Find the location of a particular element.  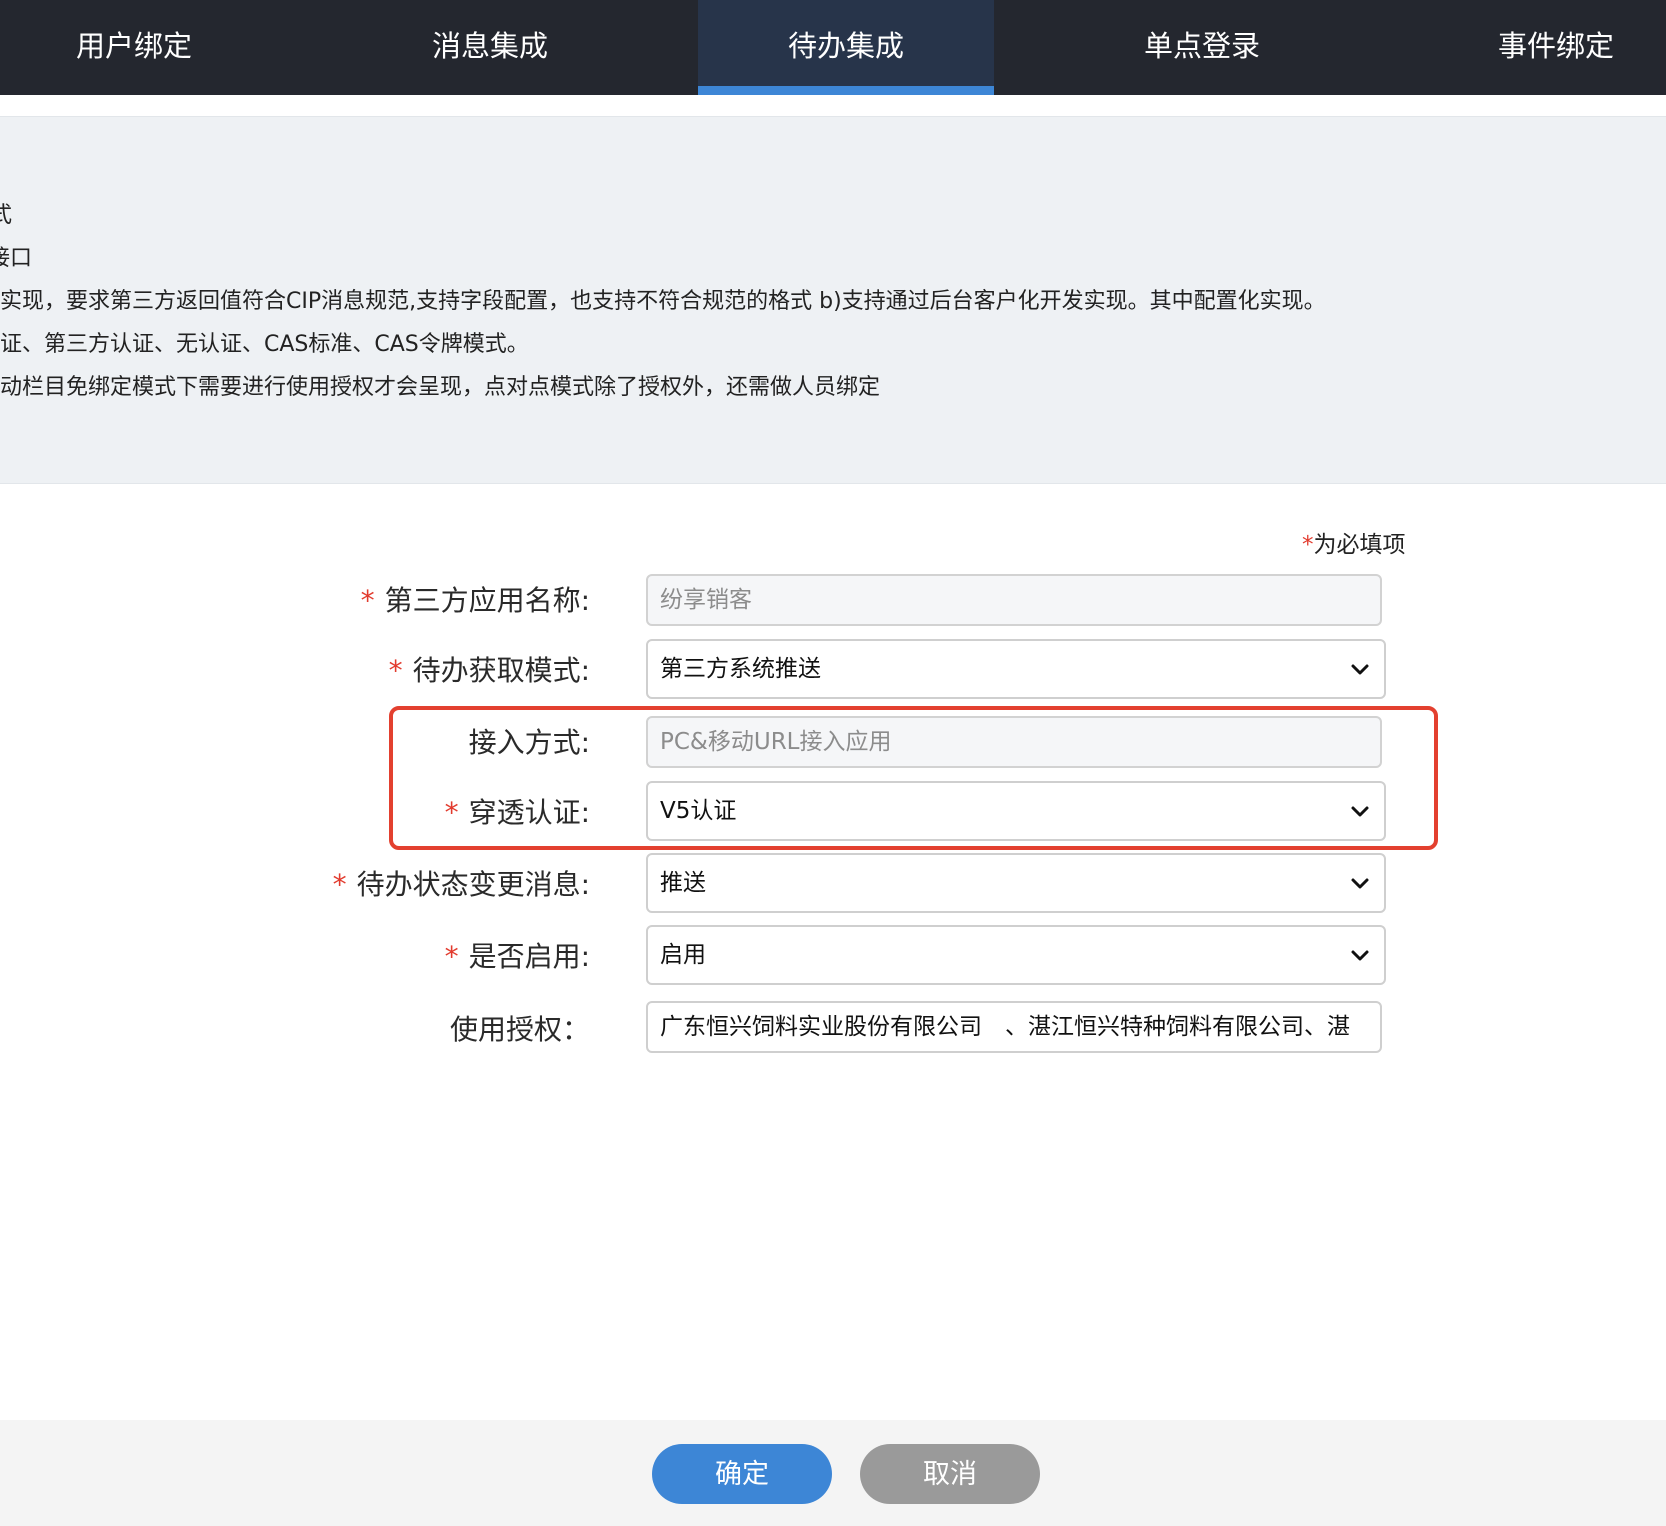

access-method-label-text: 接入方式: is located at coordinates (529, 742).